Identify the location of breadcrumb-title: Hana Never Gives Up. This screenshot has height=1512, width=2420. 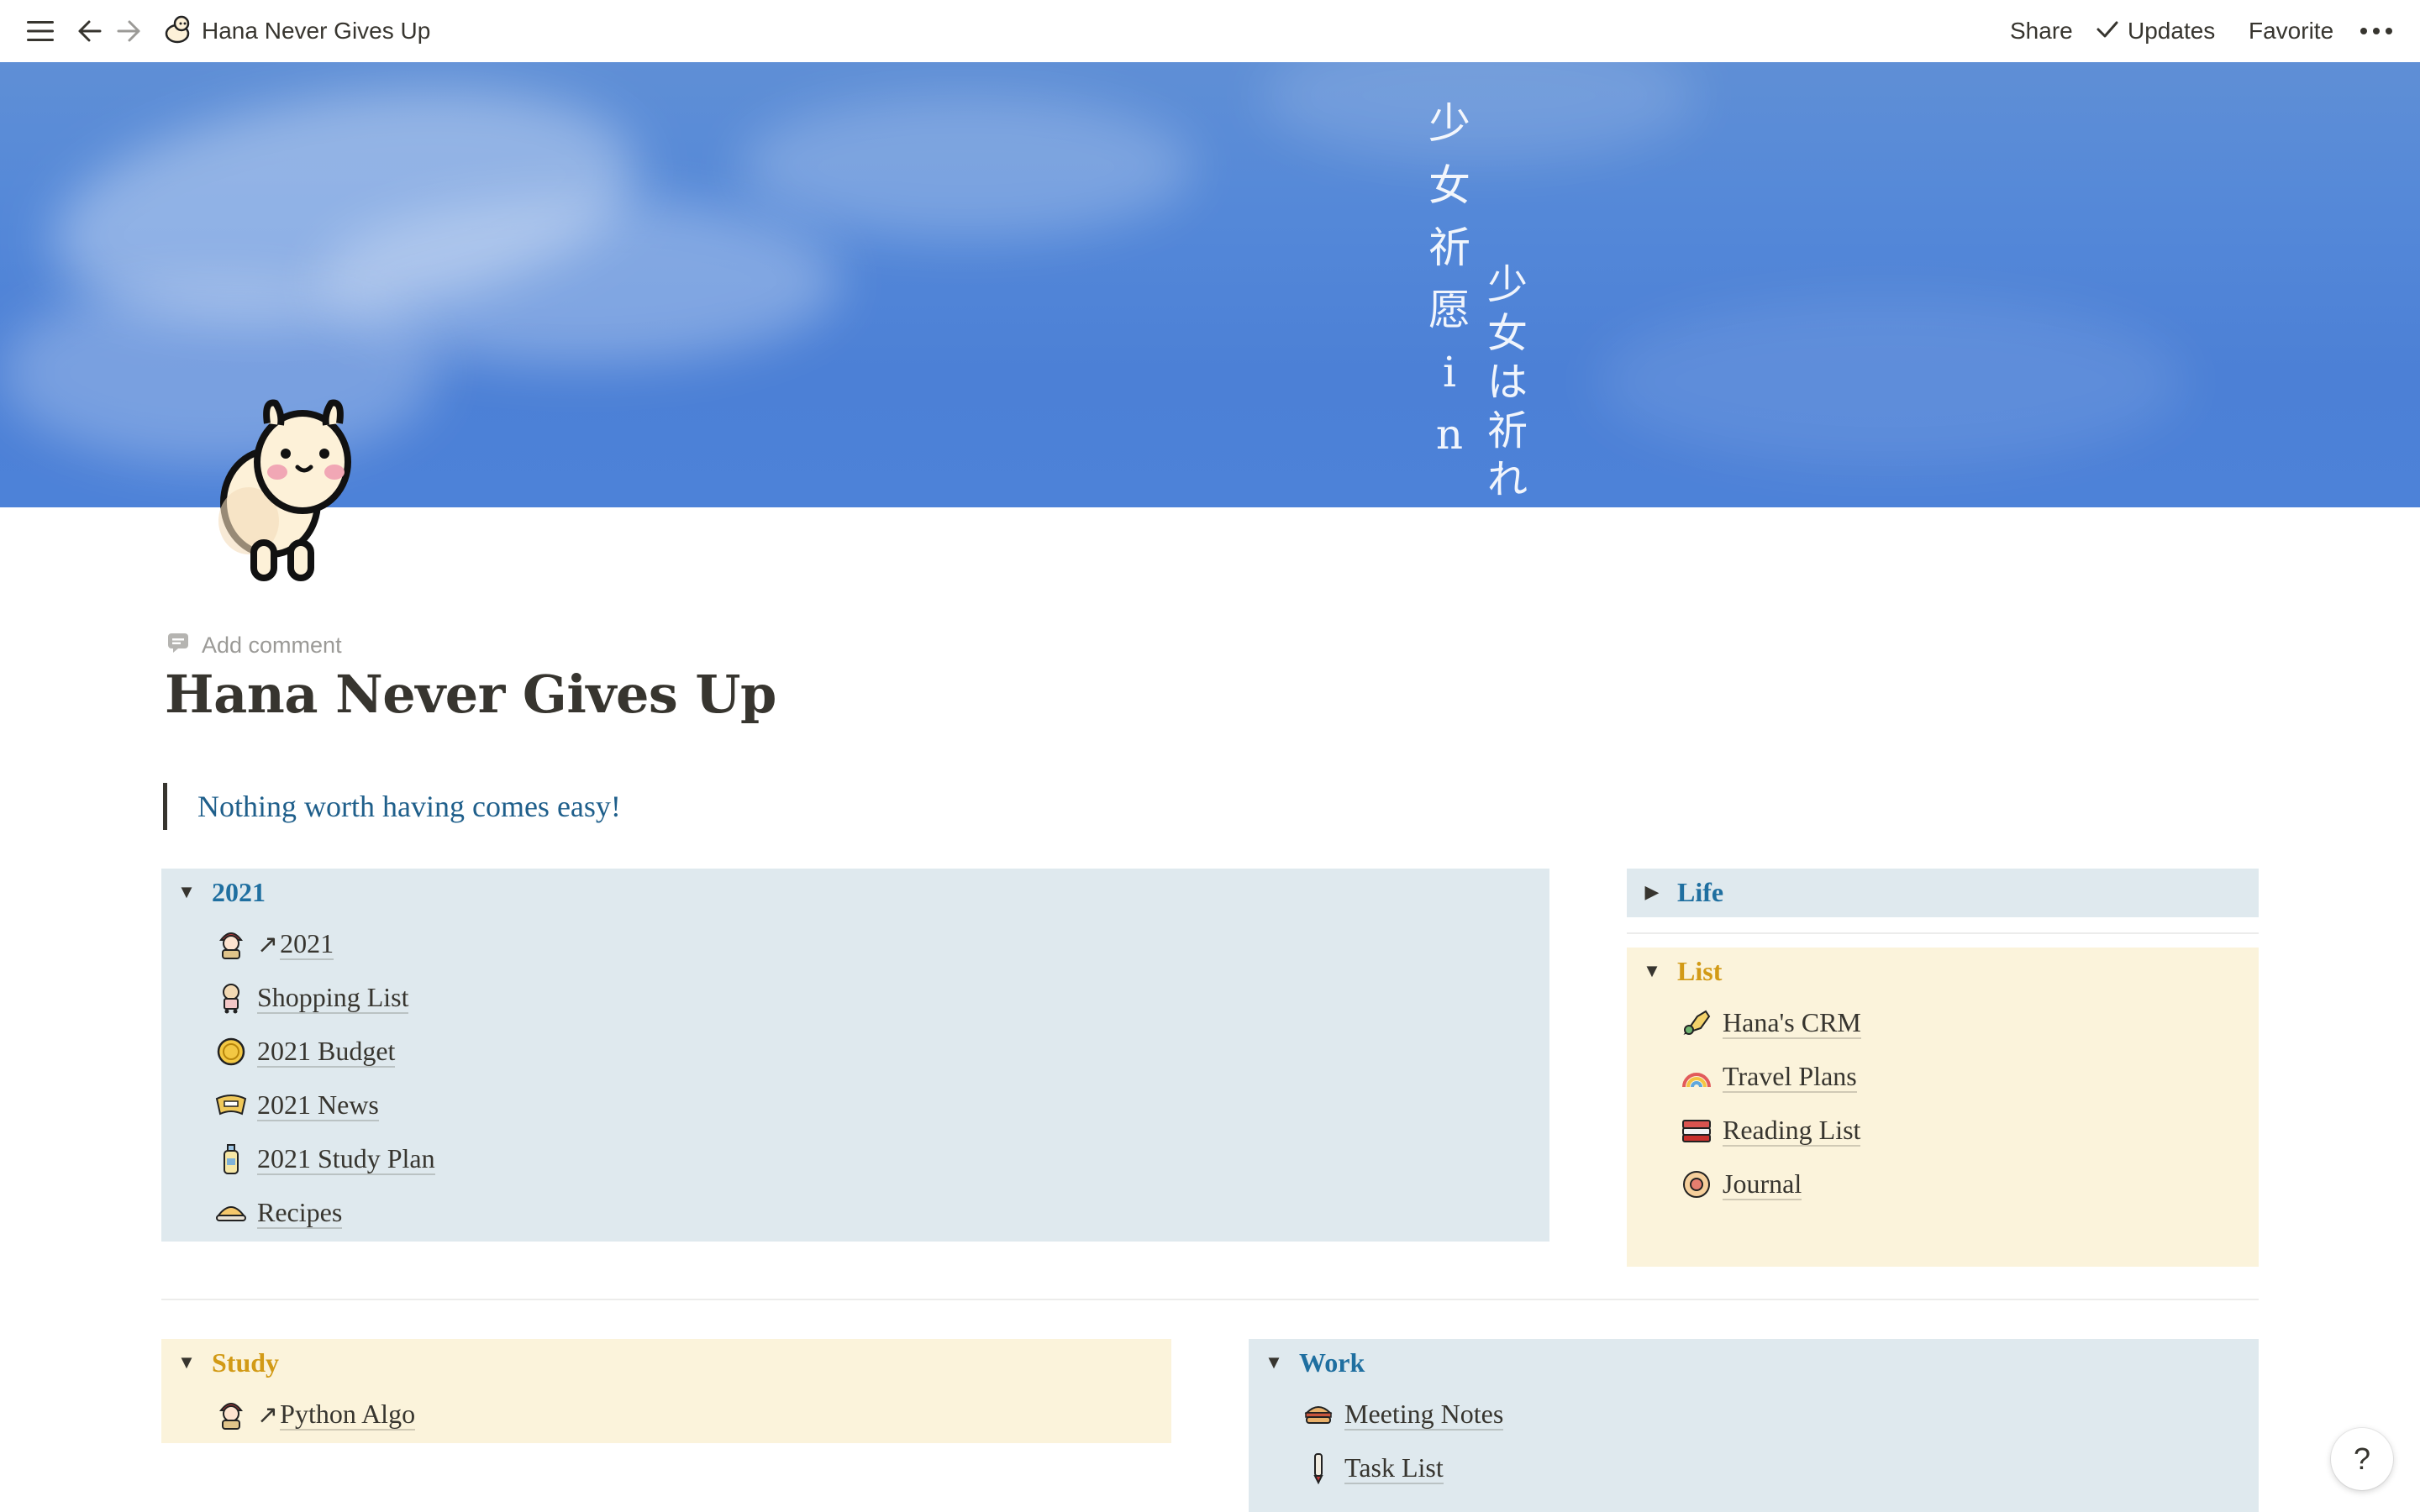
(316, 31).